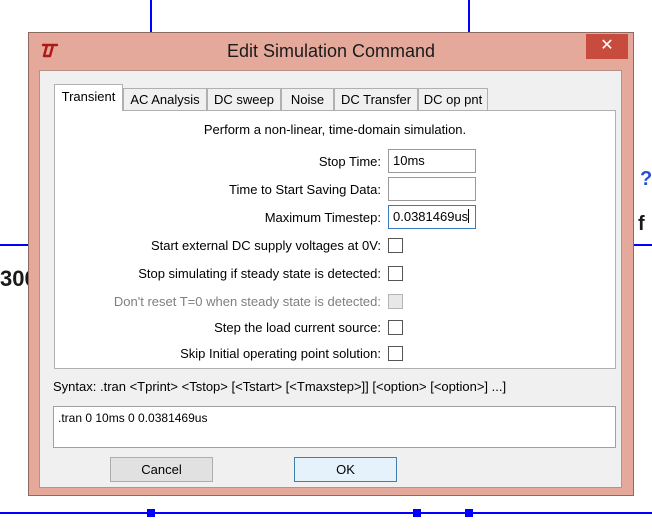  What do you see at coordinates (165, 99) in the screenshot?
I see `tab-ac-analysis: AC Analysis` at bounding box center [165, 99].